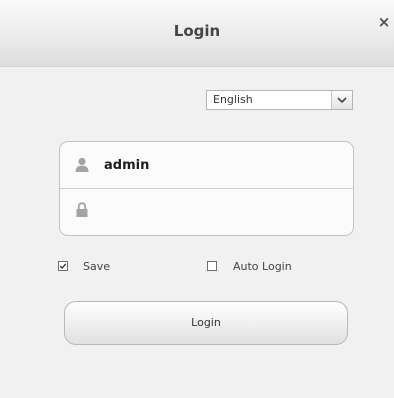 The width and height of the screenshot is (394, 398). I want to click on dropdown-arrow-button, so click(341, 100).